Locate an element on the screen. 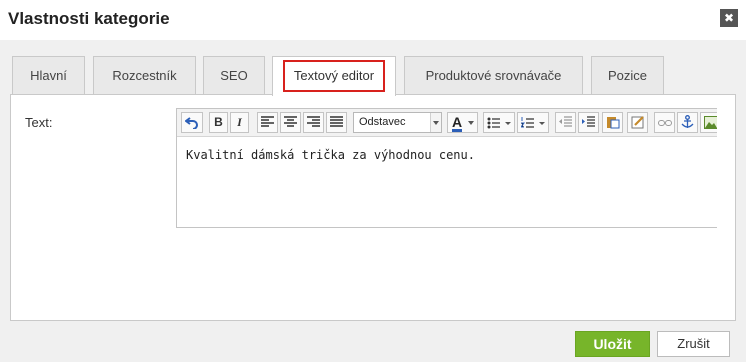 Image resolution: width=746 pixels, height=362 pixels. outdent-icon is located at coordinates (565, 121).